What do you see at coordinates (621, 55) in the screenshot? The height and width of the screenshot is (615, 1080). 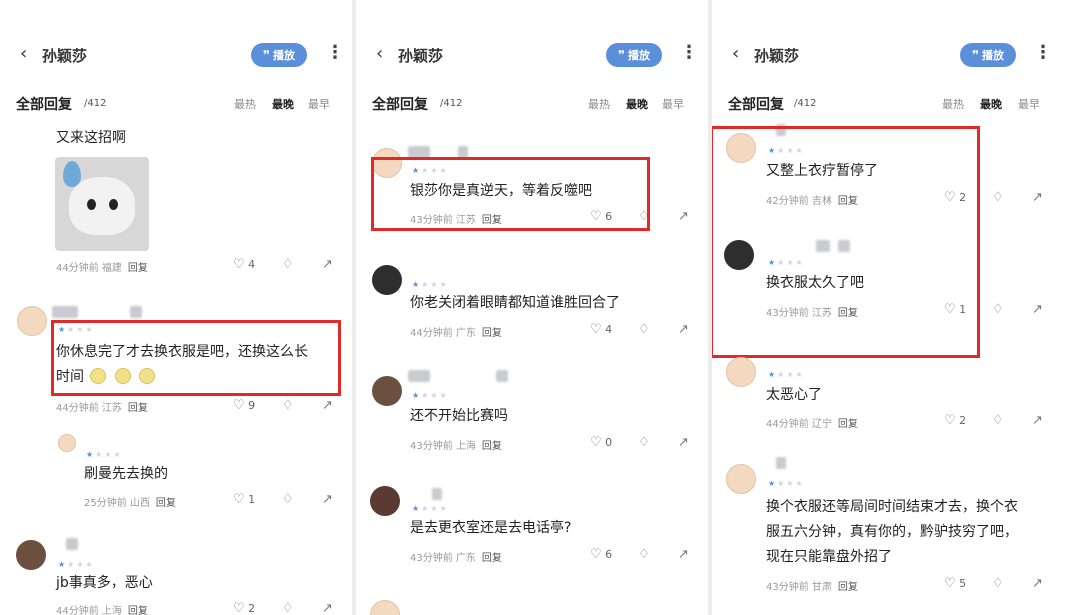 I see `quote-icon: ❞` at bounding box center [621, 55].